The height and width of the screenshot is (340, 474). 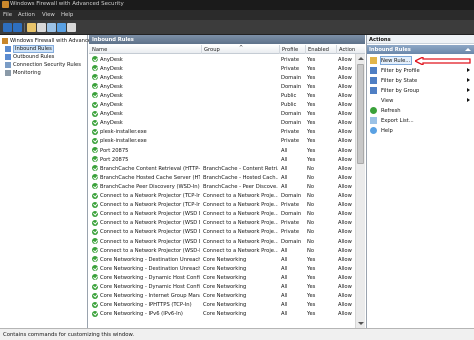 What do you see at coordinates (347, 50) in the screenshot?
I see `column-action: Action` at bounding box center [347, 50].